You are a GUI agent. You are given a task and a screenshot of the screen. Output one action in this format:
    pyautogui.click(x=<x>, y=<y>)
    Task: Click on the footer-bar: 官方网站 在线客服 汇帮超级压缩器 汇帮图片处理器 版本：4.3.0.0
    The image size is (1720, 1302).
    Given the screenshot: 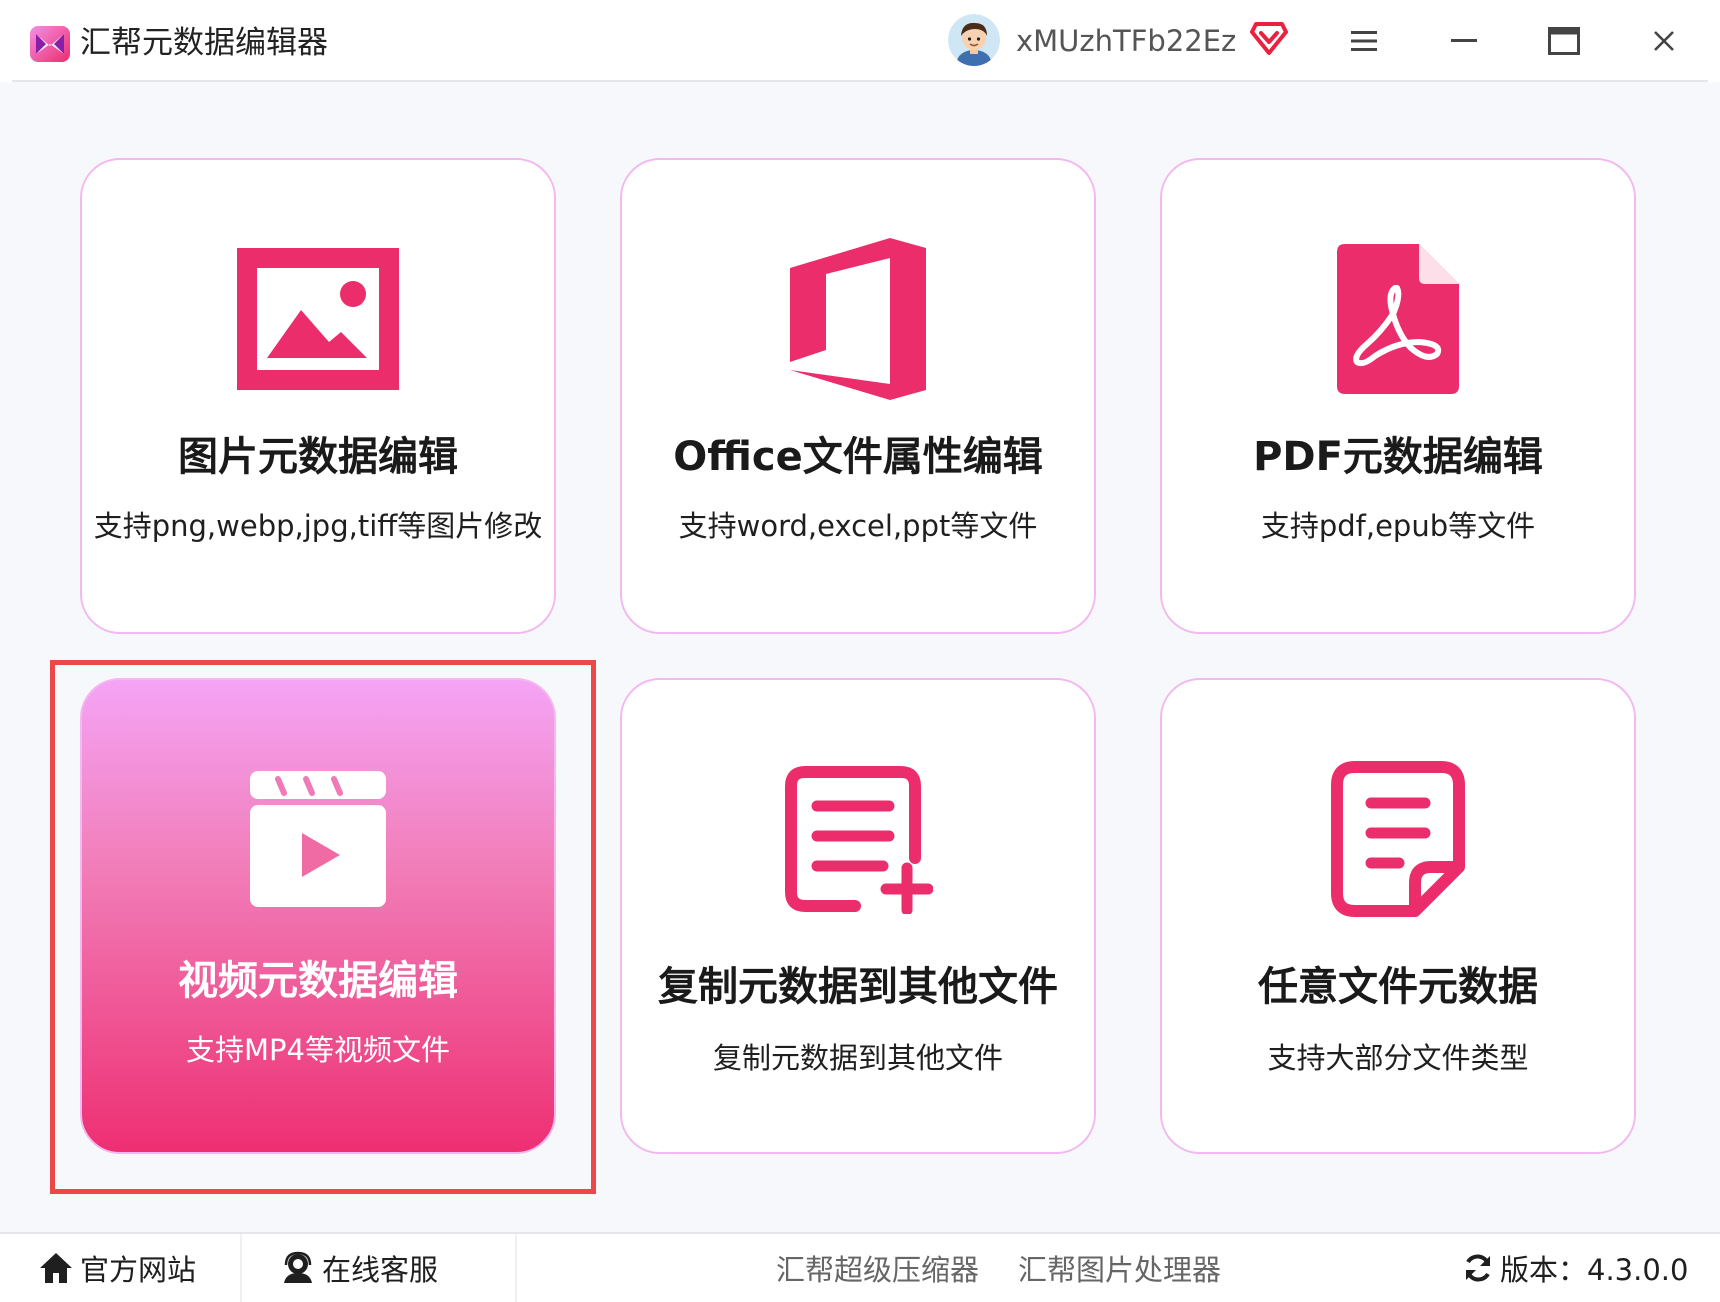 What is the action you would take?
    pyautogui.click(x=860, y=1267)
    